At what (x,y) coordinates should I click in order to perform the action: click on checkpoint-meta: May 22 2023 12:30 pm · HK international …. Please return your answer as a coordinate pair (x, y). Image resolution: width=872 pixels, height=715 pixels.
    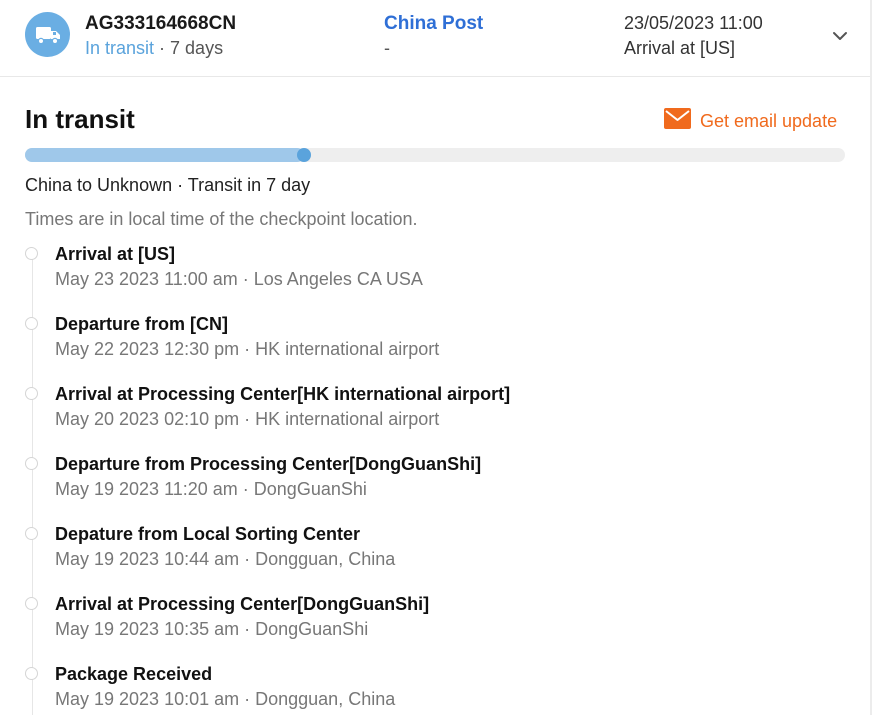
    Looking at the image, I should click on (247, 349).